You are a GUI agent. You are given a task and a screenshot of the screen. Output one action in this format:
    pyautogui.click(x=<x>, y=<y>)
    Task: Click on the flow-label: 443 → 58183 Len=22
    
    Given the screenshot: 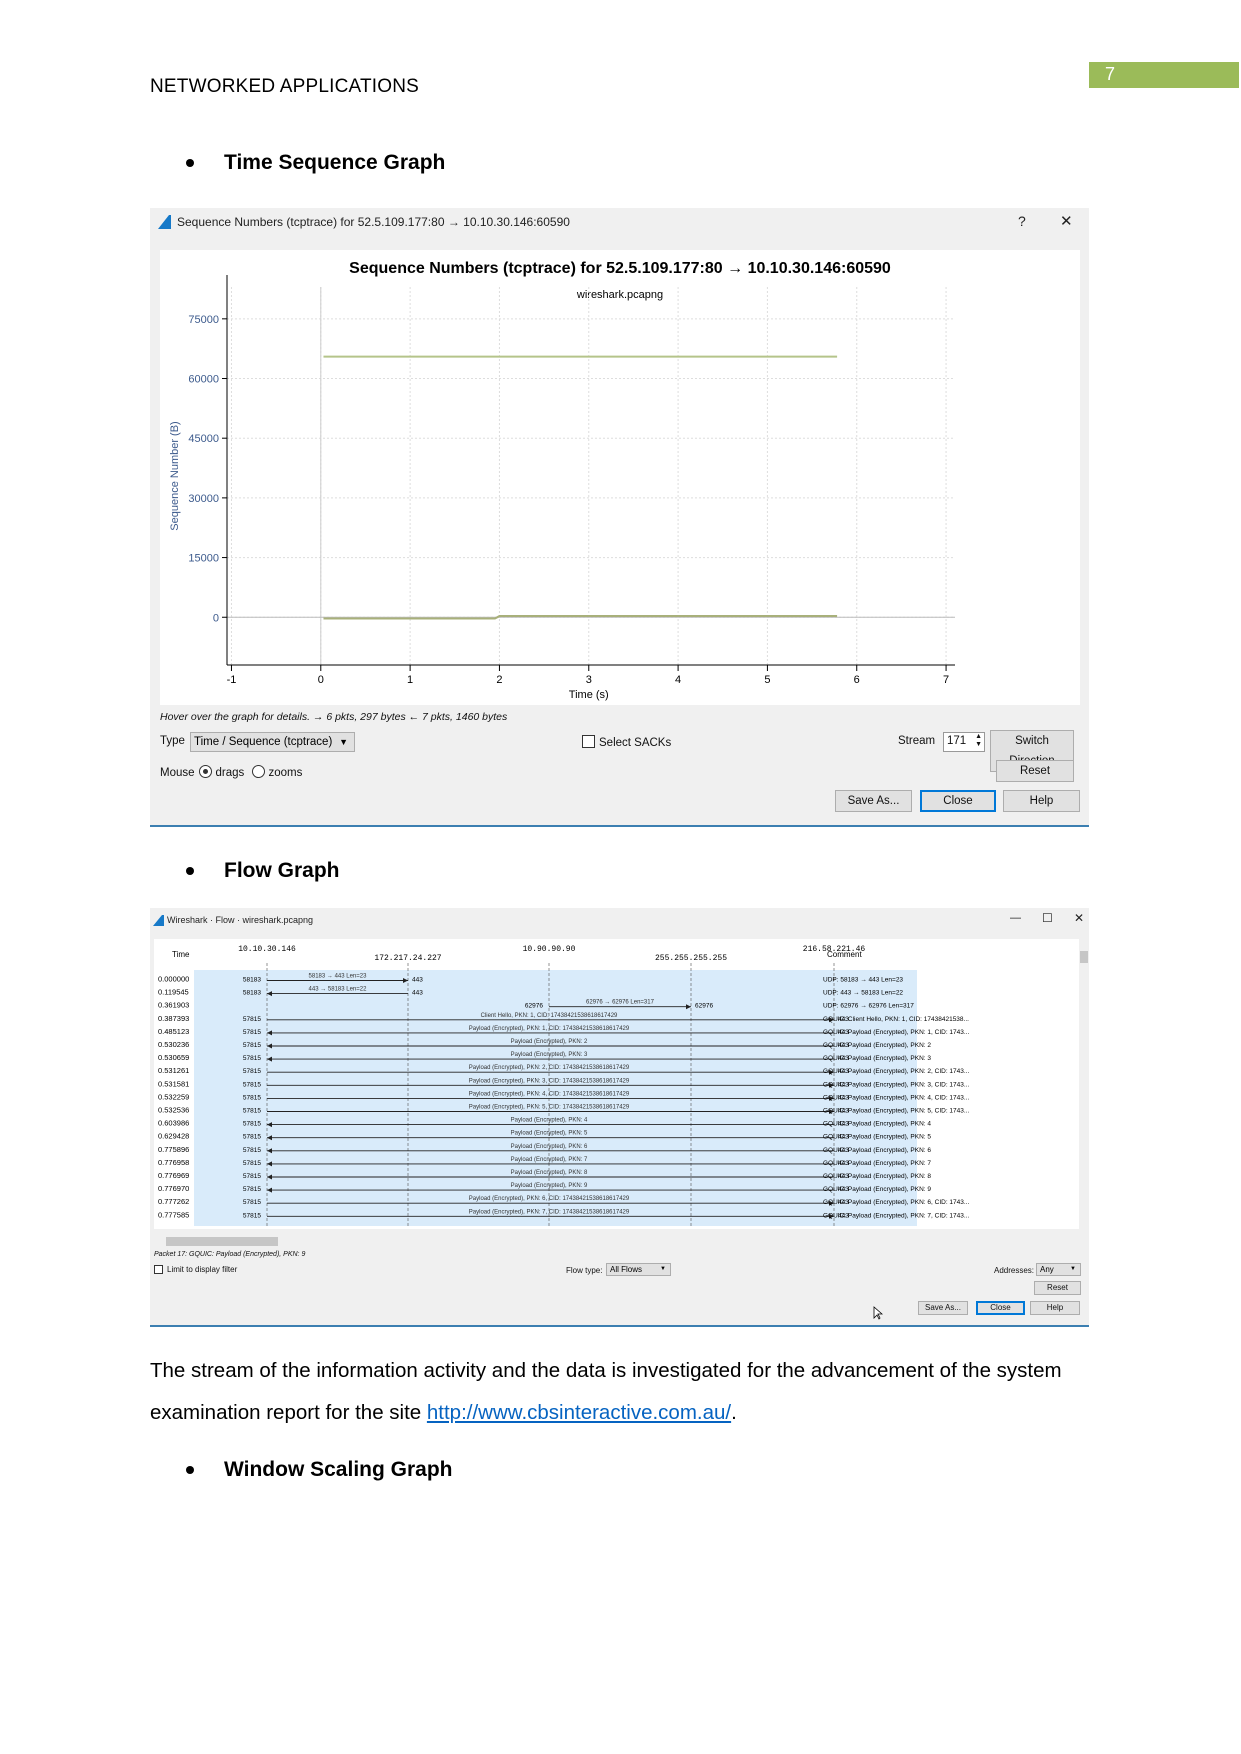 What is the action you would take?
    pyautogui.click(x=338, y=990)
    